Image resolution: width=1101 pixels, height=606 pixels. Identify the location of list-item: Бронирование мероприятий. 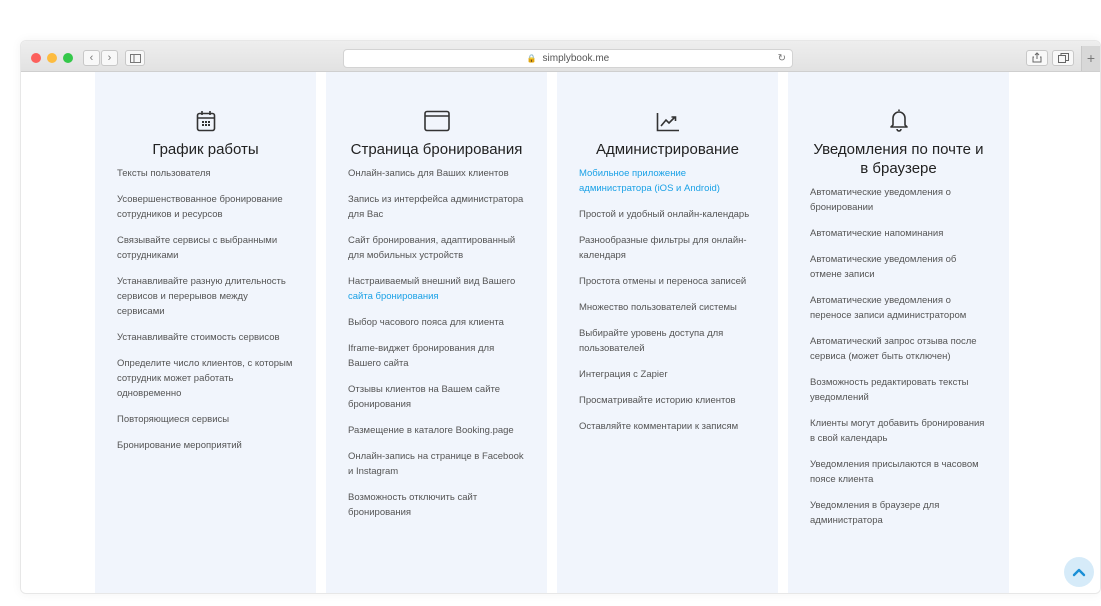
(179, 445).